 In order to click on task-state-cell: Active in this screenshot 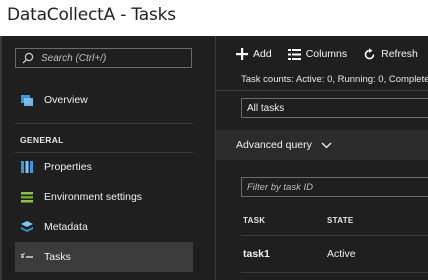, I will do `click(341, 254)`.